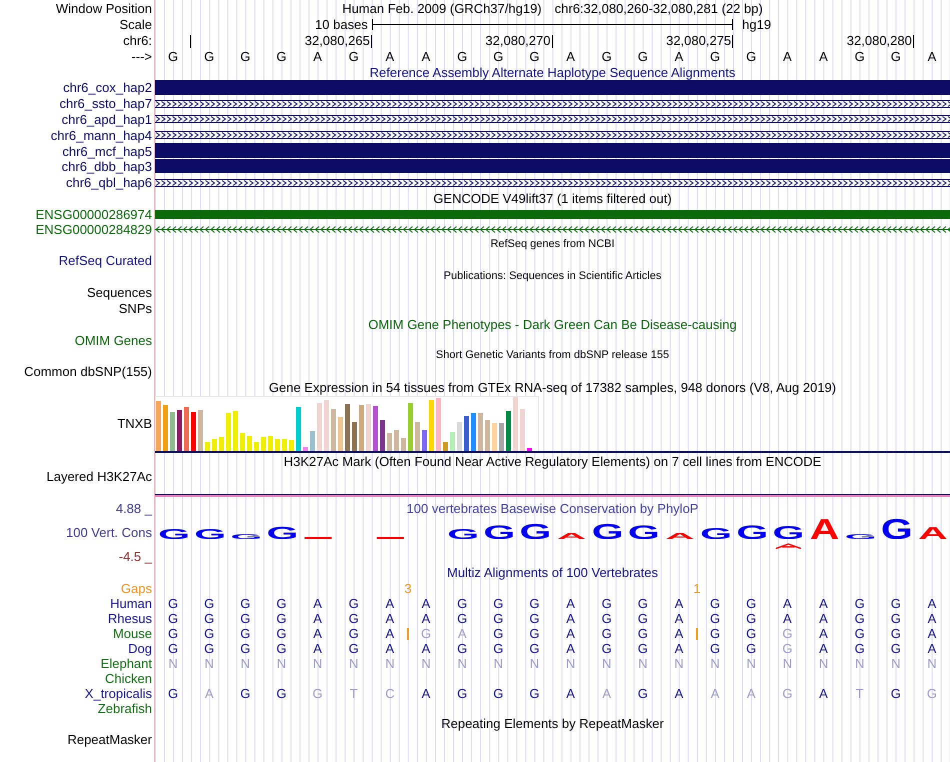 The image size is (950, 762). I want to click on track-label: chr6_mann_hap4, so click(101, 135).